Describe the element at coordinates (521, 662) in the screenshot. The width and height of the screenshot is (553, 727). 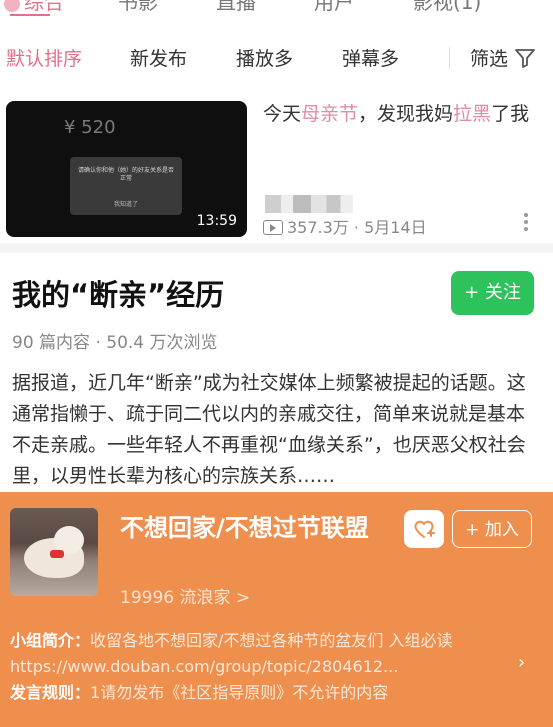
I see `chevron-right-icon: ›` at that location.